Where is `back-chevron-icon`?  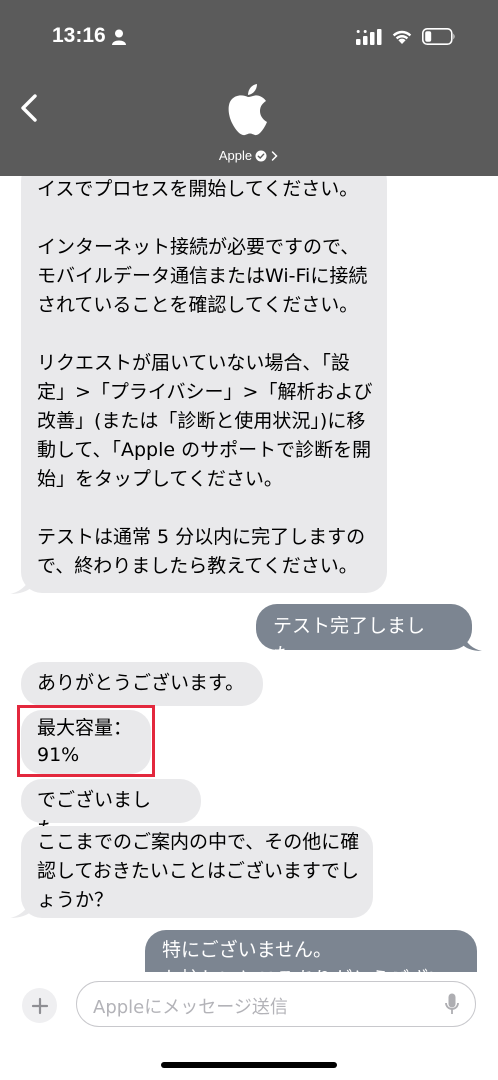
back-chevron-icon is located at coordinates (29, 108).